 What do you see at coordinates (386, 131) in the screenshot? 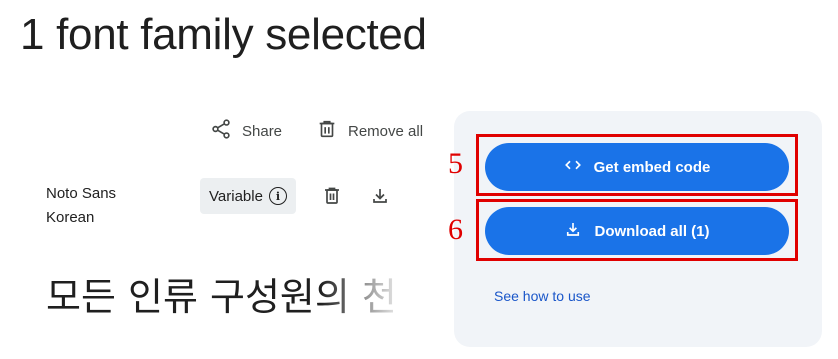
I see `remove-all-label: Remove all` at bounding box center [386, 131].